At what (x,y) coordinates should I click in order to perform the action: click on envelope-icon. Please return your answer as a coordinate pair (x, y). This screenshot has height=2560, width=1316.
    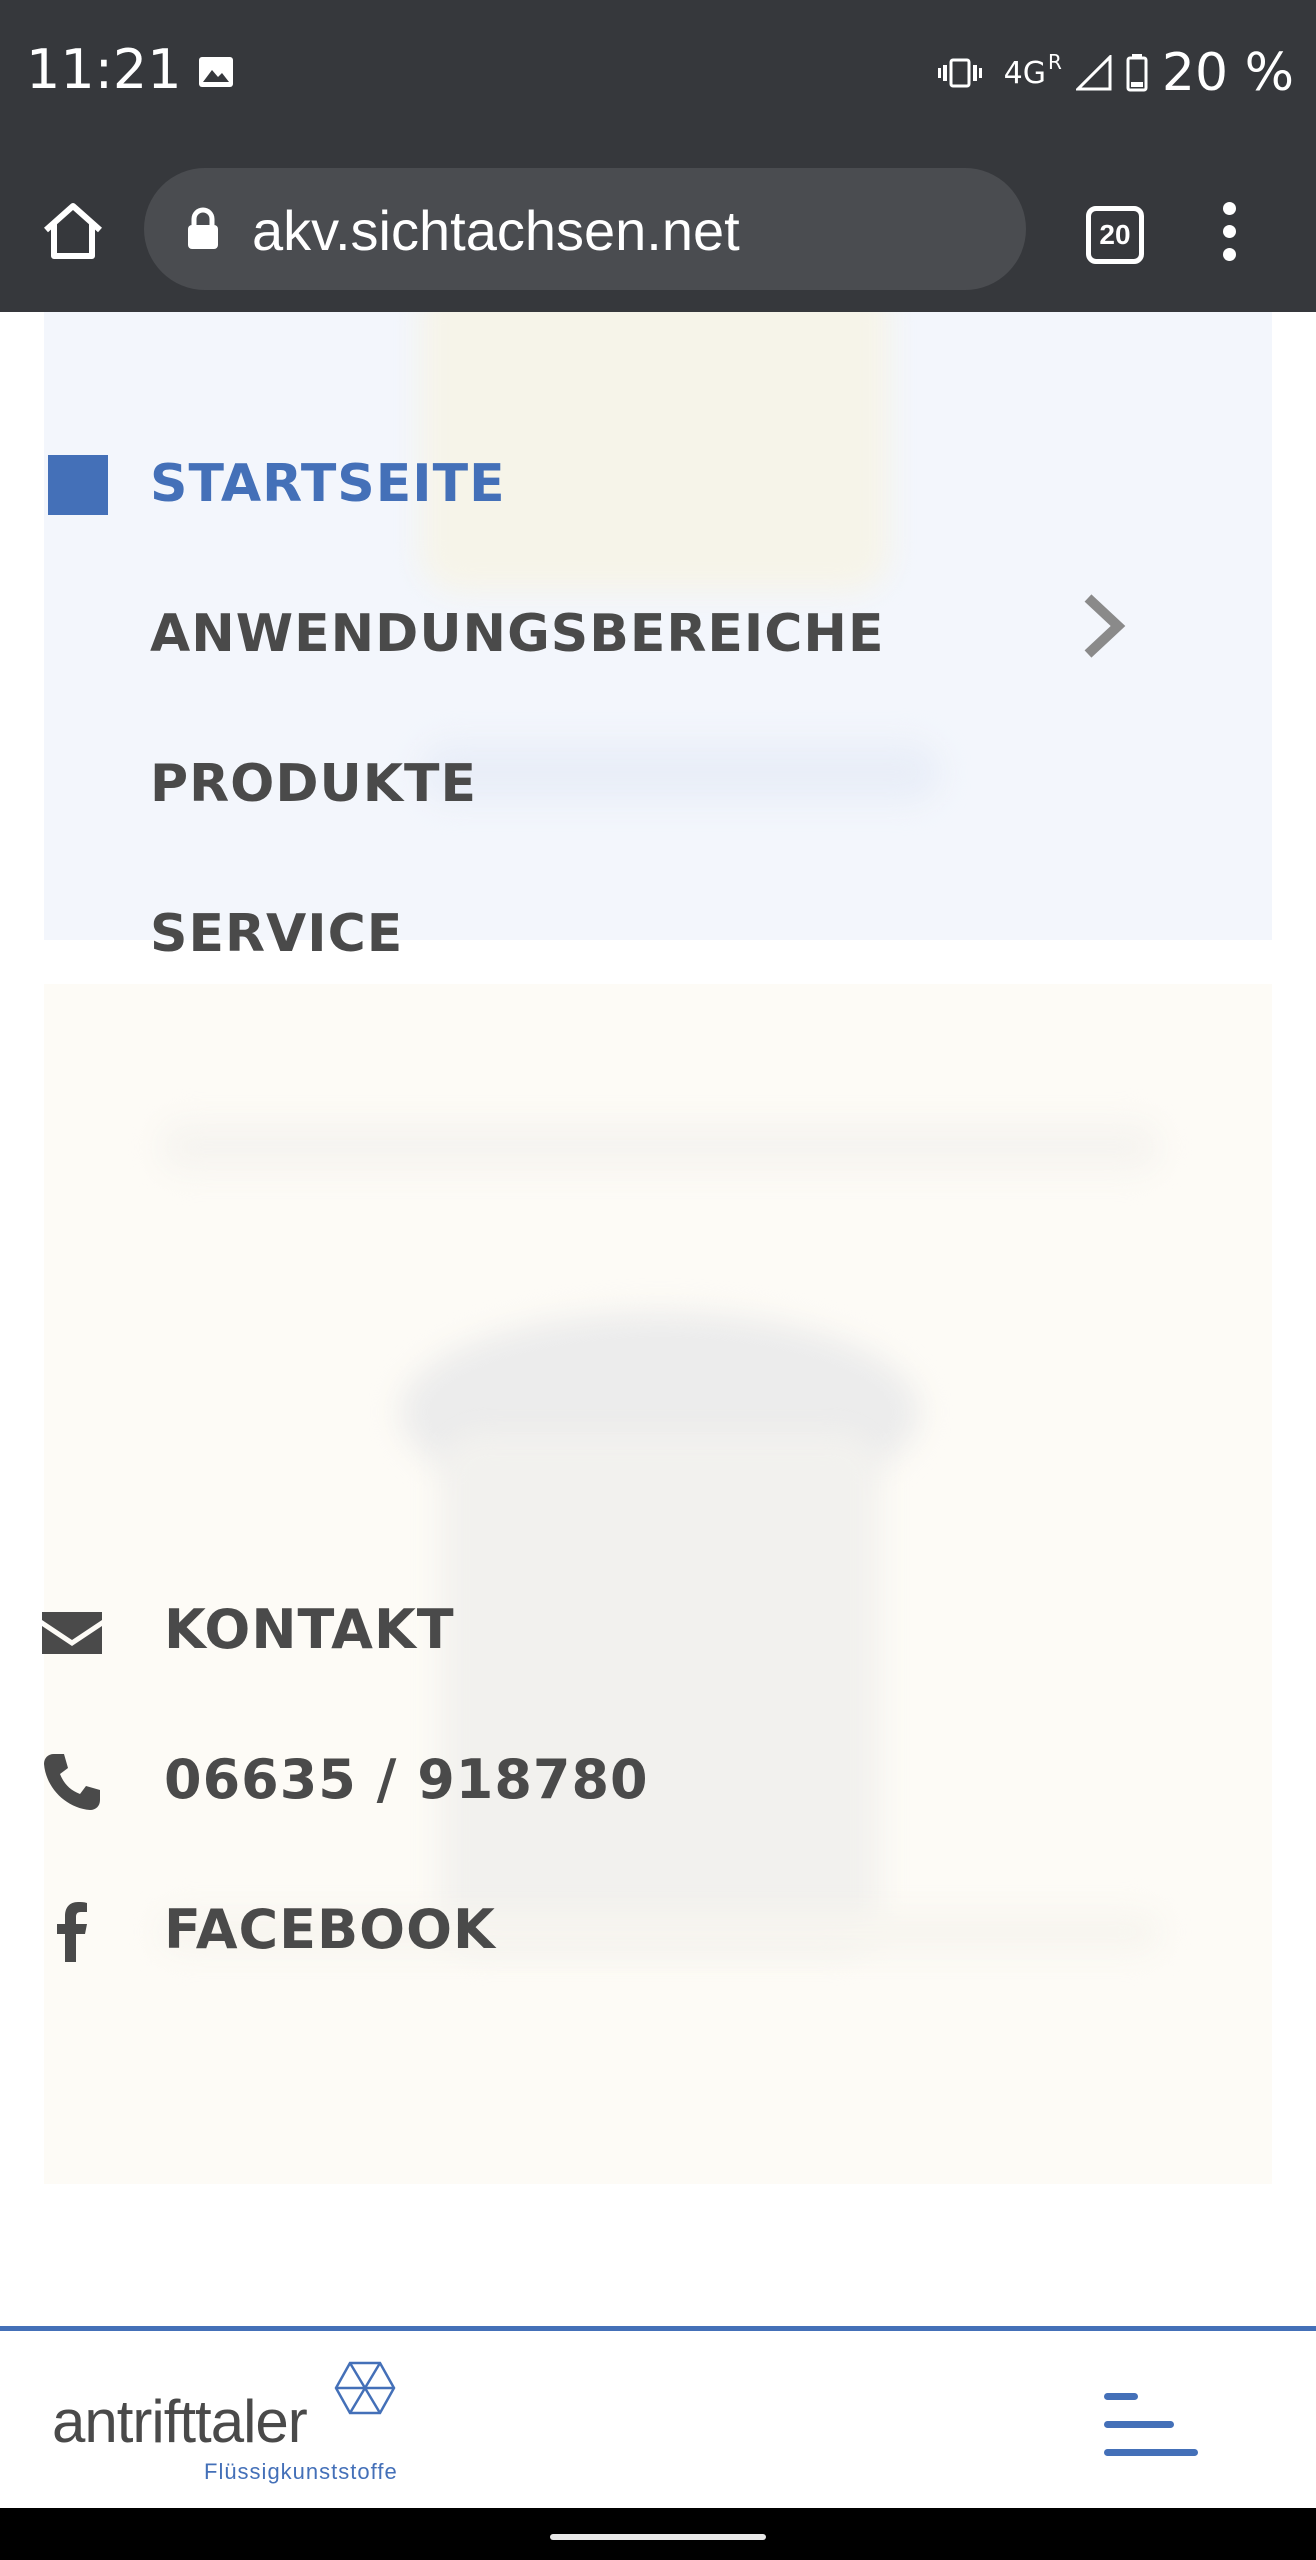
    Looking at the image, I should click on (72, 1633).